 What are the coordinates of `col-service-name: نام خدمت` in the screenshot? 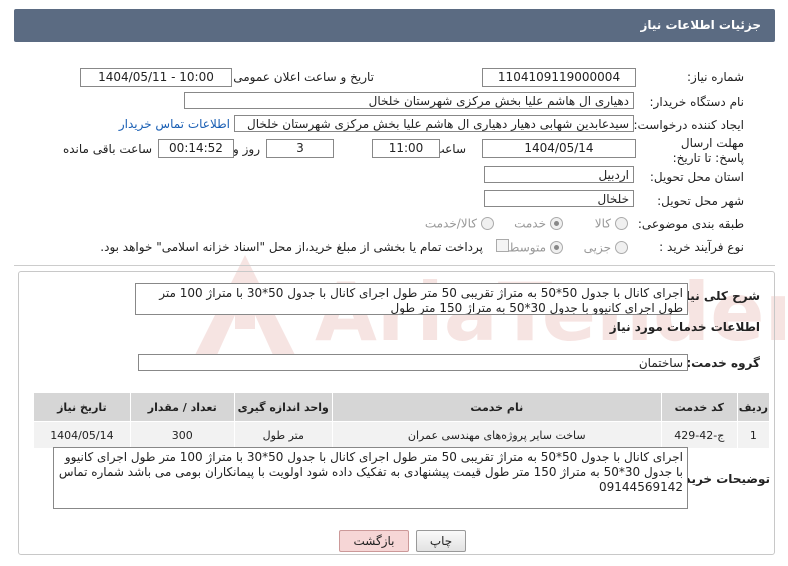 It's located at (496, 407).